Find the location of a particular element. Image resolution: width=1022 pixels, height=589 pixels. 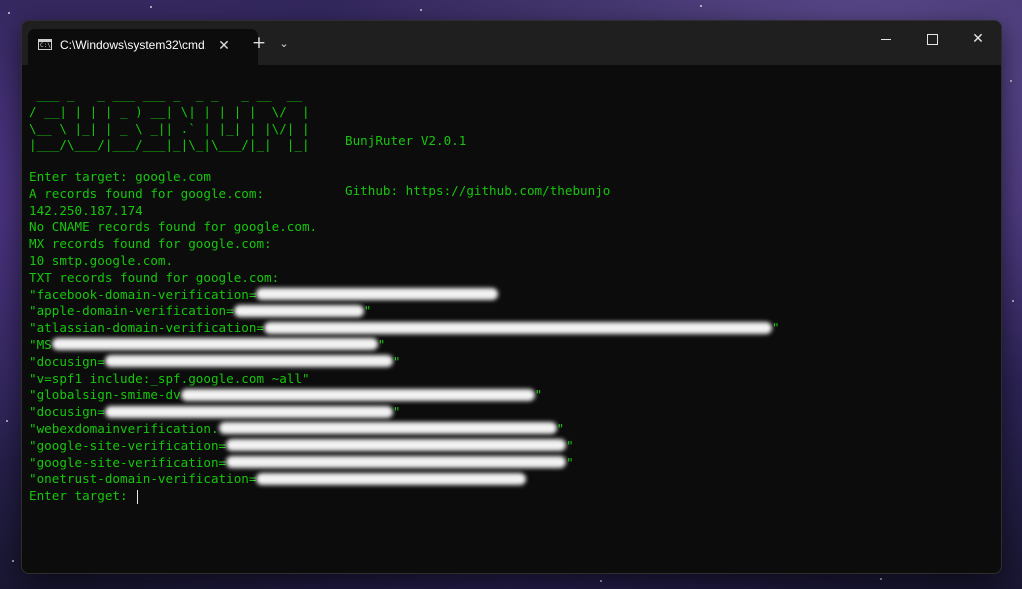

banner-title: BunjRuter V2.0.1 is located at coordinates (406, 140).